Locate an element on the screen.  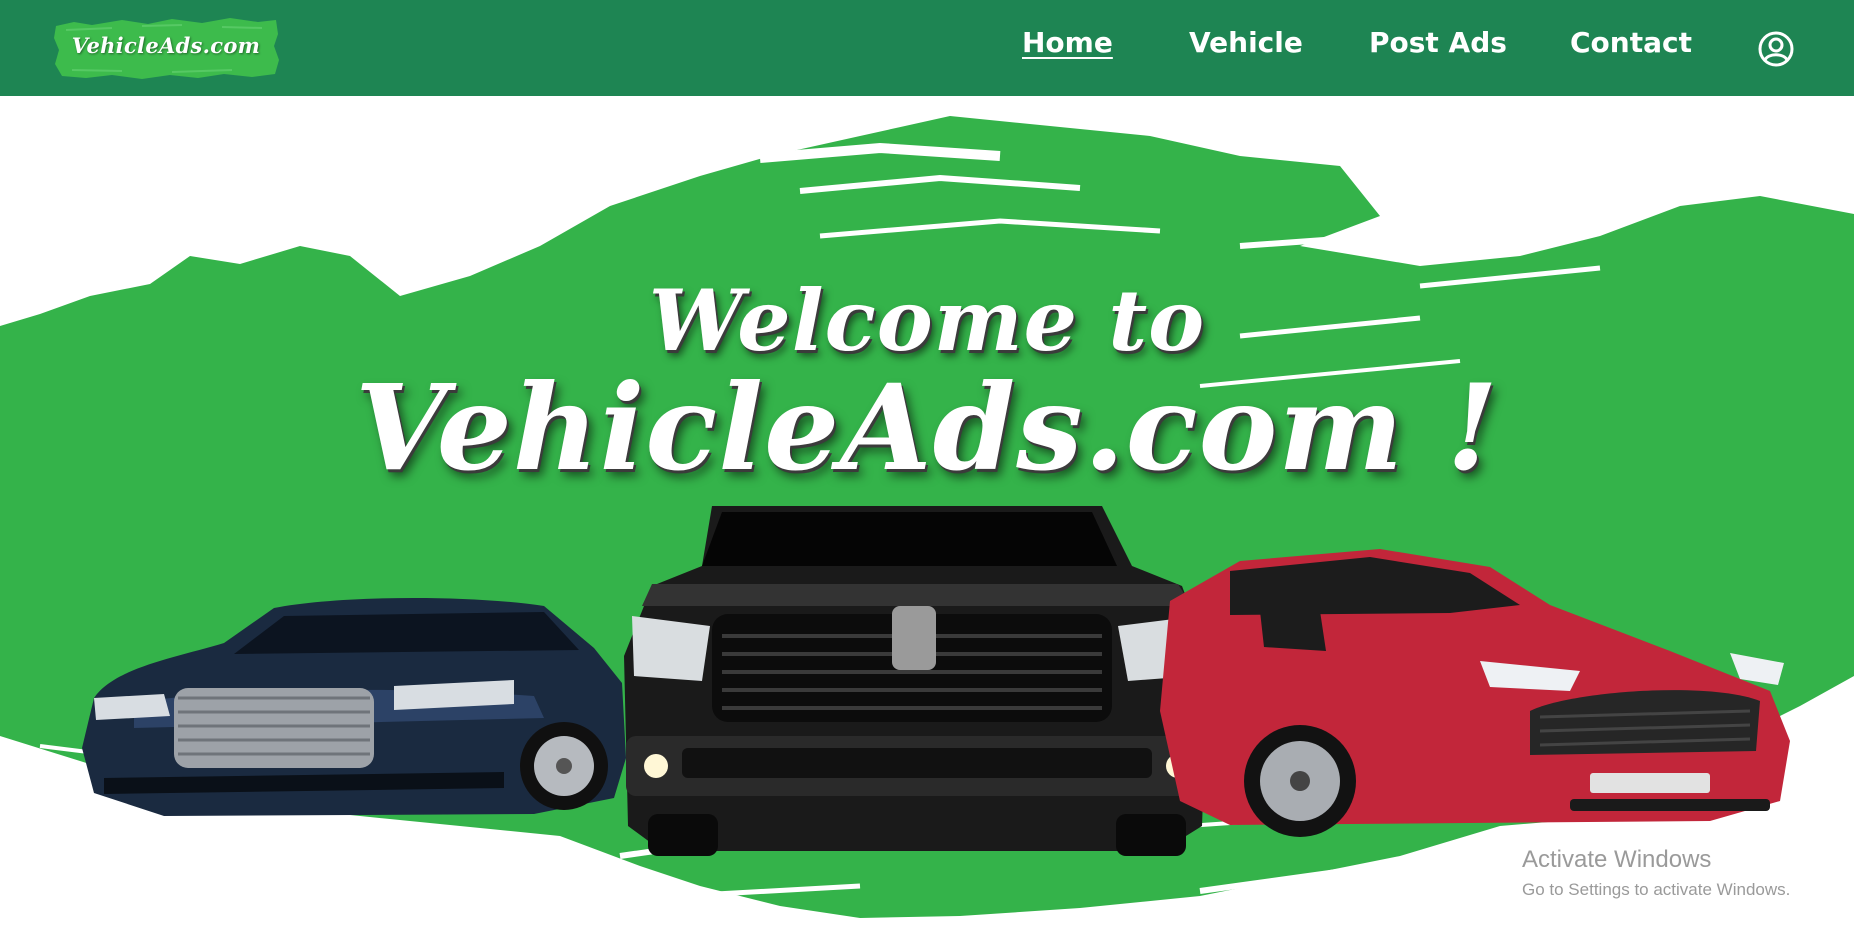
nav-home-link: Home is located at coordinates (1067, 46).